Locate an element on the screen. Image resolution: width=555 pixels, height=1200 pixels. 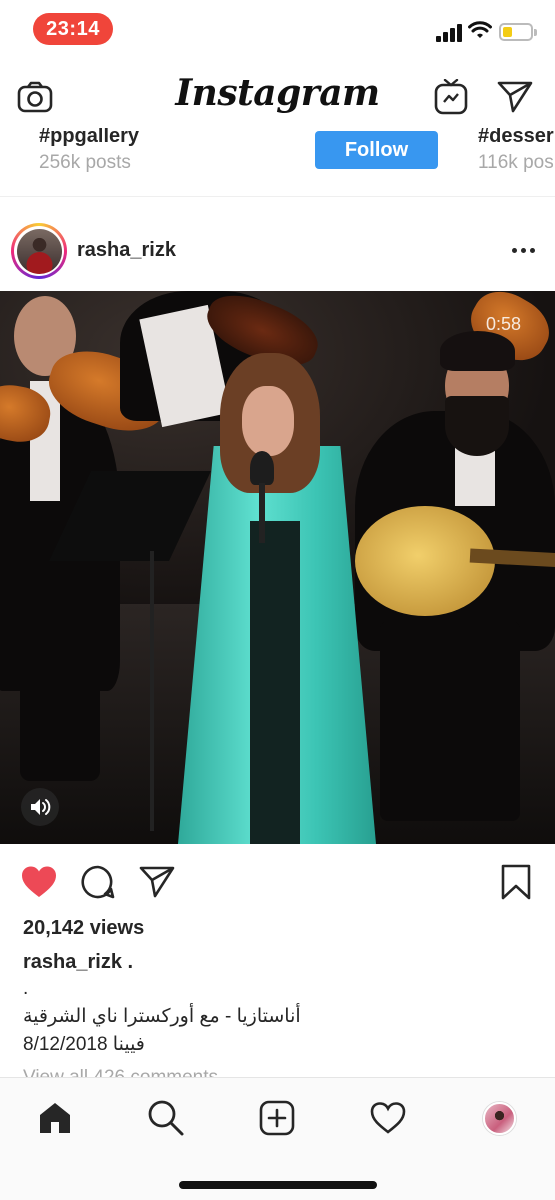
post-username: rasha_rizk is located at coordinates (126, 250).